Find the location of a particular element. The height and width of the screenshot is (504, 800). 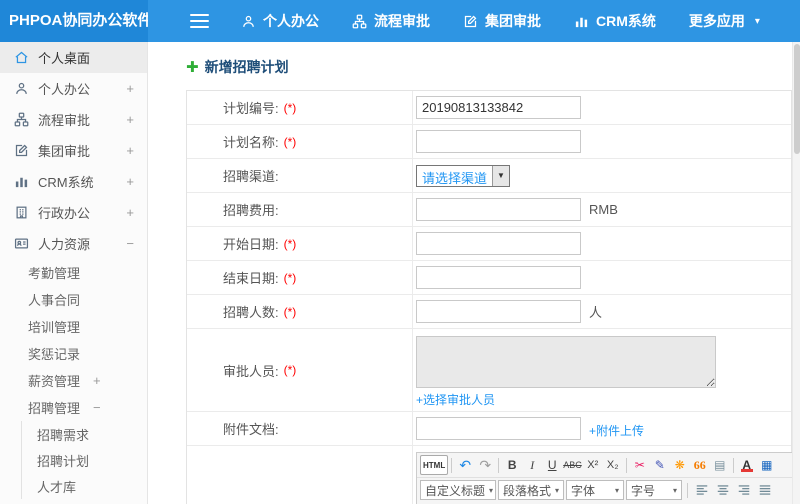

sidebar-item-personal-office: 个人办公 + is located at coordinates (73, 88).